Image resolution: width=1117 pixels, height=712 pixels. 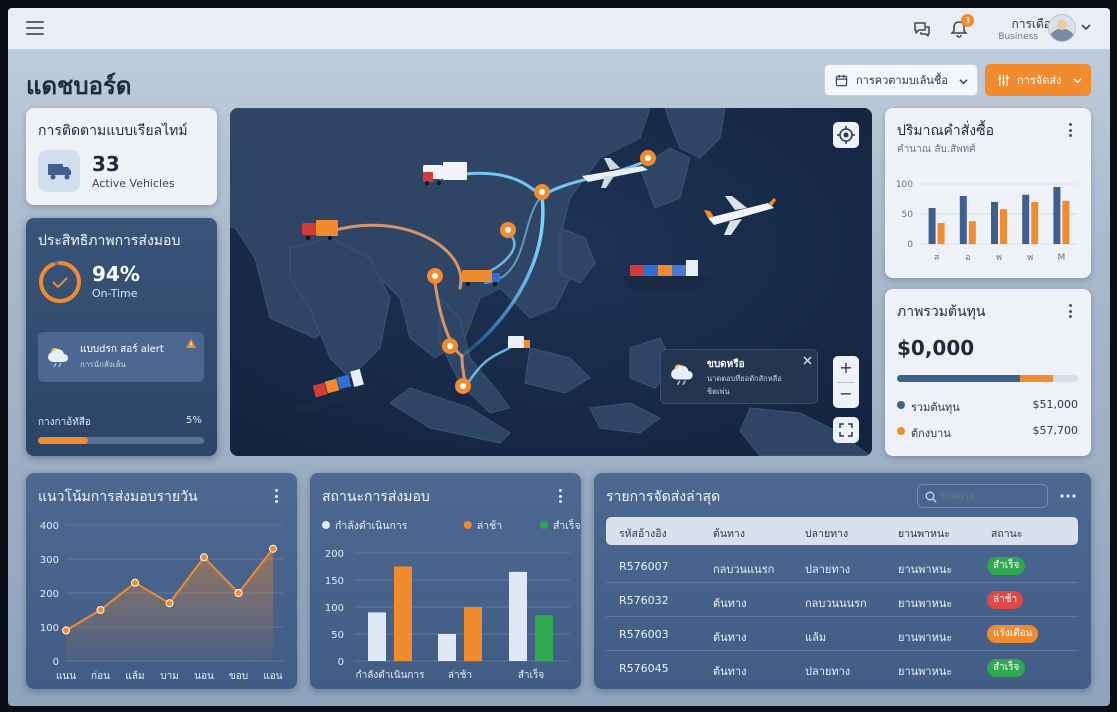 I want to click on column-header: ปลายทาง, so click(x=826, y=533).